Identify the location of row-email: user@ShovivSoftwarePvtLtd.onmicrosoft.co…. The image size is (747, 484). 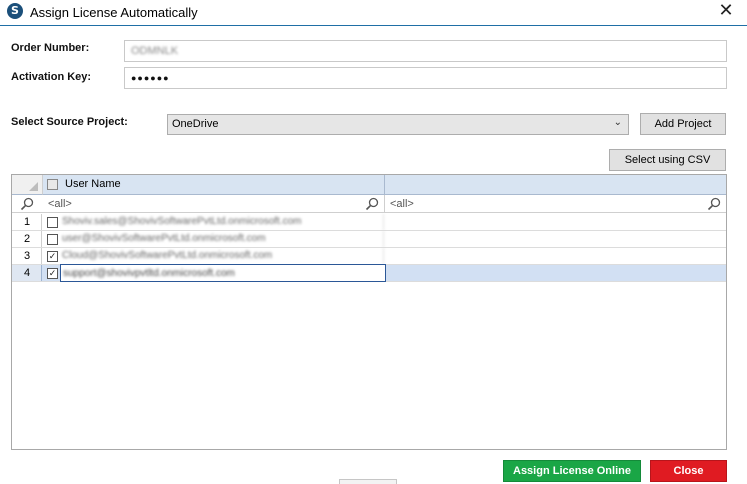
(223, 239).